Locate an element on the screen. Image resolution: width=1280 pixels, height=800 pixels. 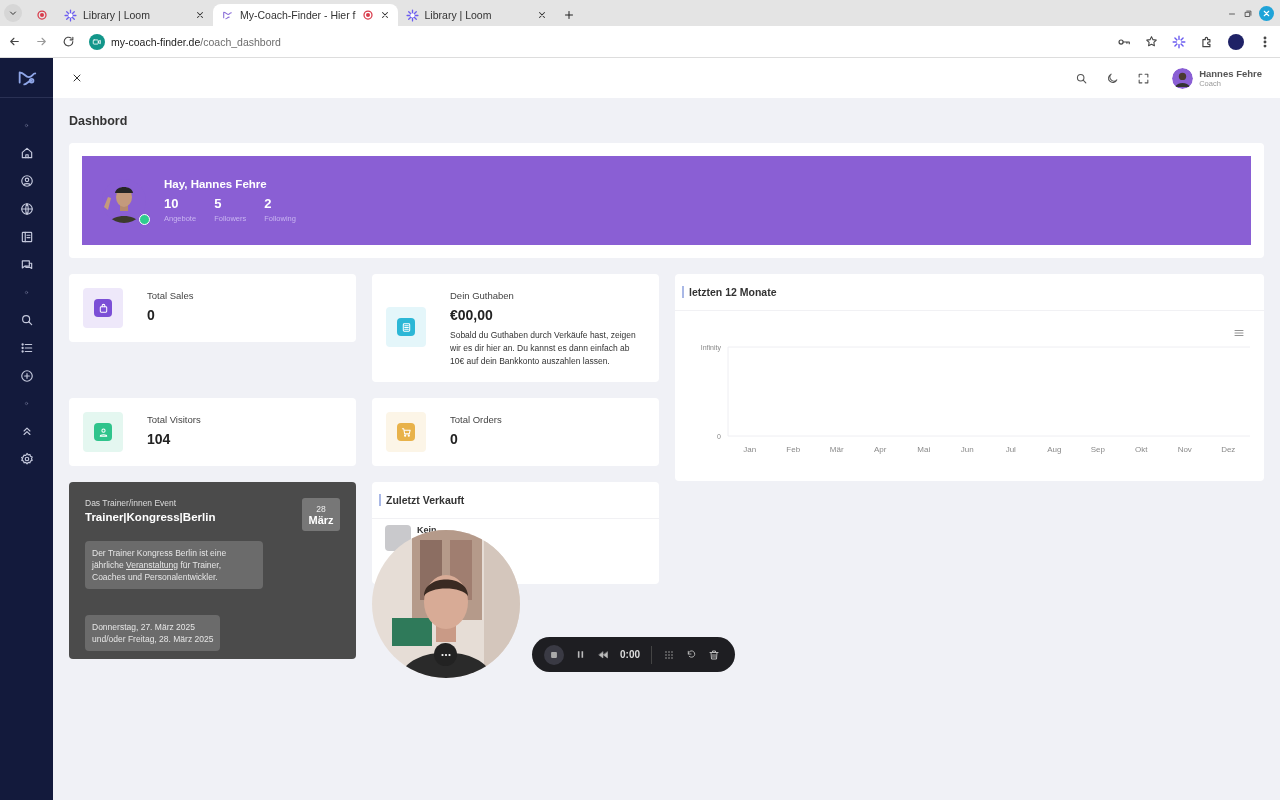
axis-tick-label: Dez is located at coordinates (1228, 449).